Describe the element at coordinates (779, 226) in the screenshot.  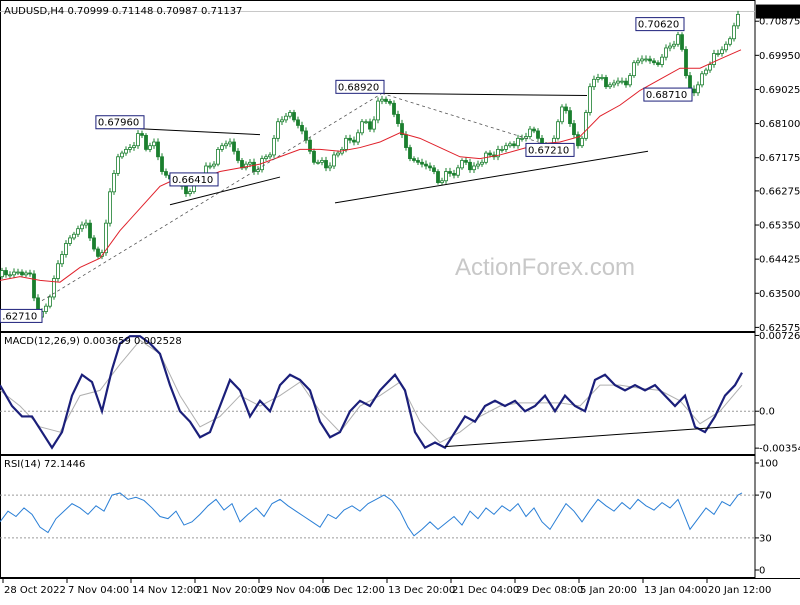
I see `price-tick-label: 0.65350` at that location.